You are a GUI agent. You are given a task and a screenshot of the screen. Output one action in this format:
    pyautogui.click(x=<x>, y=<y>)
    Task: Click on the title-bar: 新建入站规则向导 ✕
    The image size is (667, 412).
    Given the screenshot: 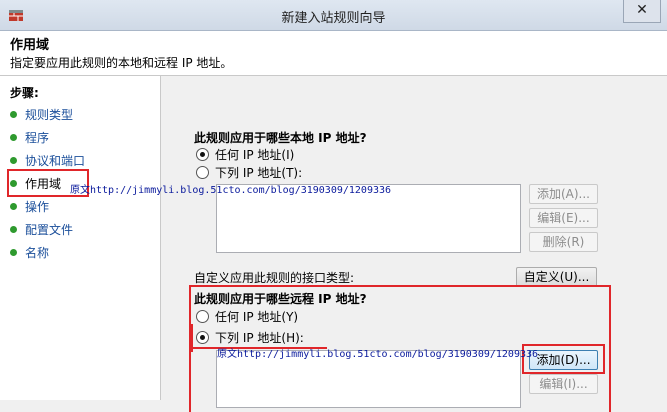 What is the action you would take?
    pyautogui.click(x=333, y=15)
    